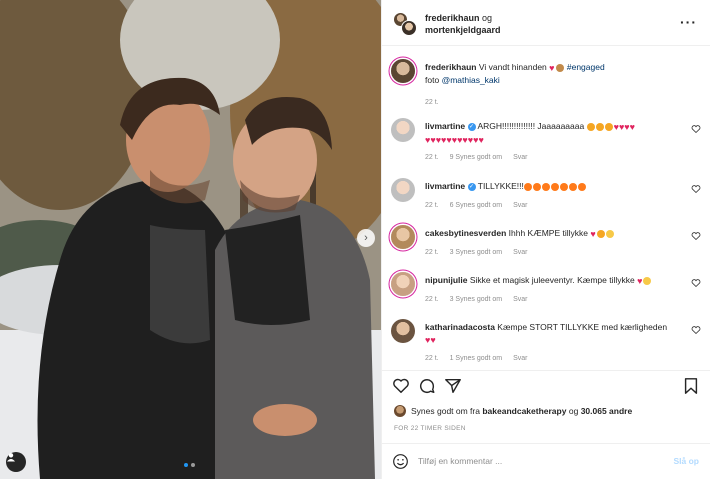 The image size is (710, 479). I want to click on author-names: frederikhaun og mortenkjeldgaard, so click(463, 24).